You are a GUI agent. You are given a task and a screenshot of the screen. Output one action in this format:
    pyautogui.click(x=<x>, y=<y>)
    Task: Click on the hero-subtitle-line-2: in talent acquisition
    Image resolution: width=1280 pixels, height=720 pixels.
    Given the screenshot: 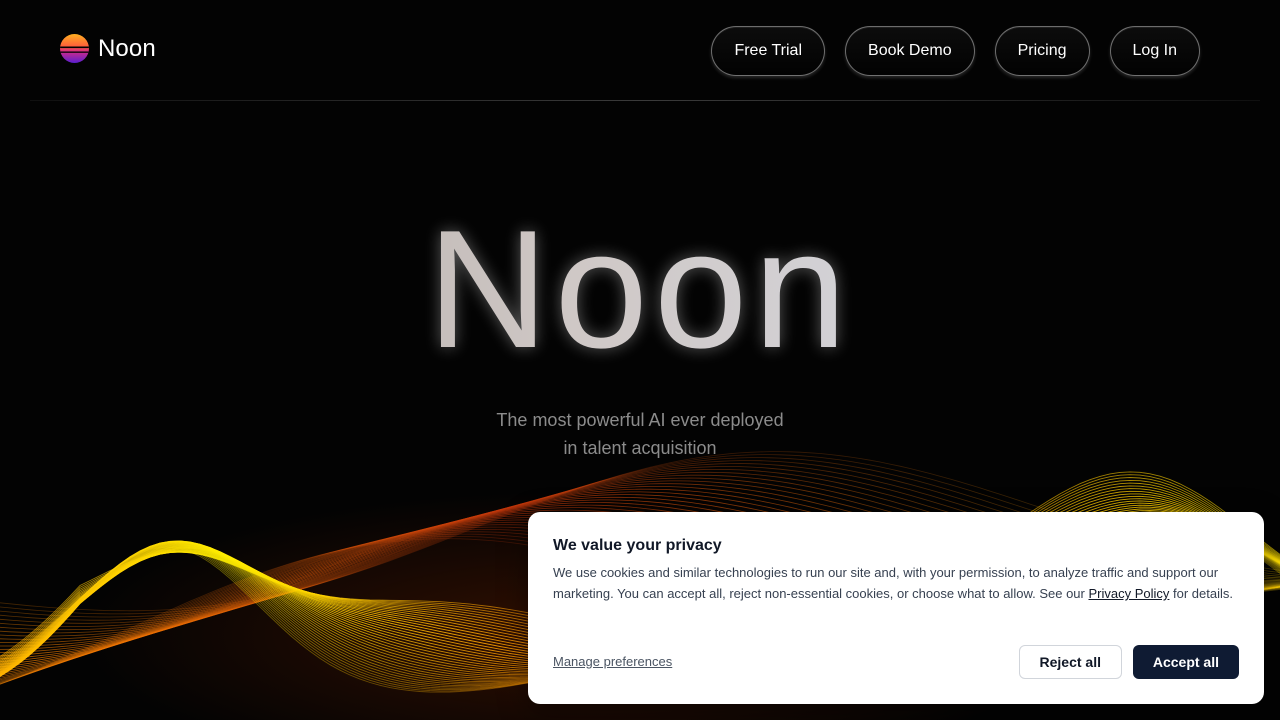 What is the action you would take?
    pyautogui.click(x=640, y=448)
    